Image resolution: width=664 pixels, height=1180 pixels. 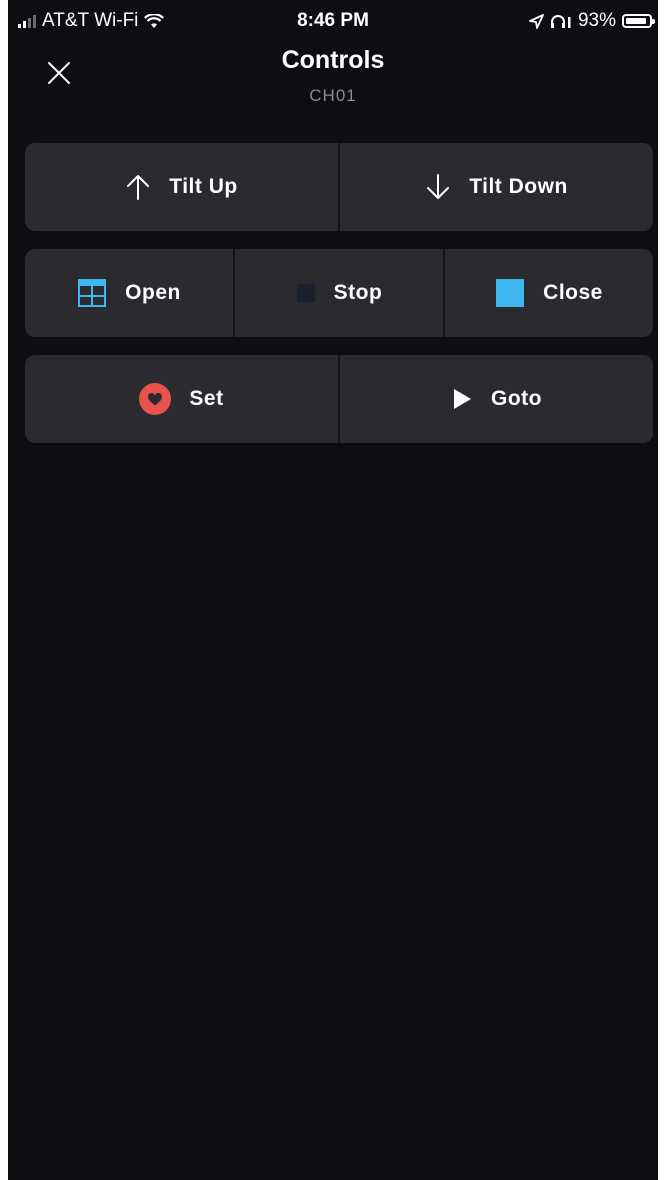 I want to click on play-icon, so click(x=462, y=399).